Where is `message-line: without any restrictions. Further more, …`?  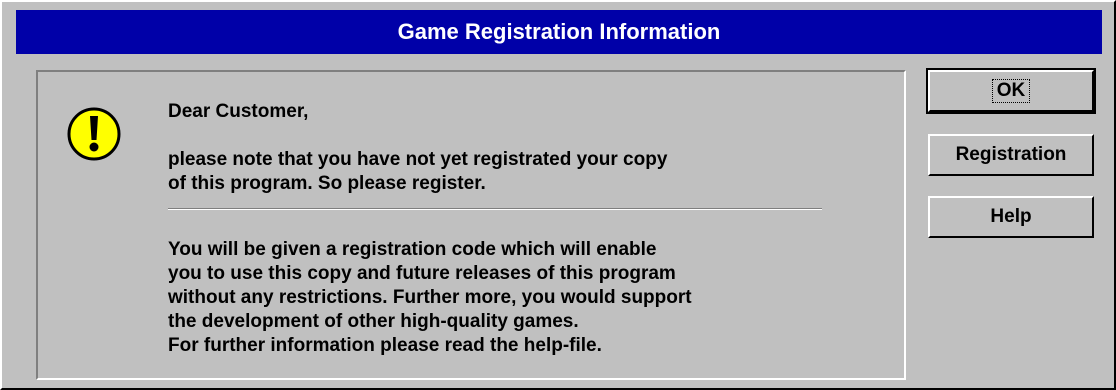 message-line: without any restrictions. Further more, … is located at coordinates (430, 297).